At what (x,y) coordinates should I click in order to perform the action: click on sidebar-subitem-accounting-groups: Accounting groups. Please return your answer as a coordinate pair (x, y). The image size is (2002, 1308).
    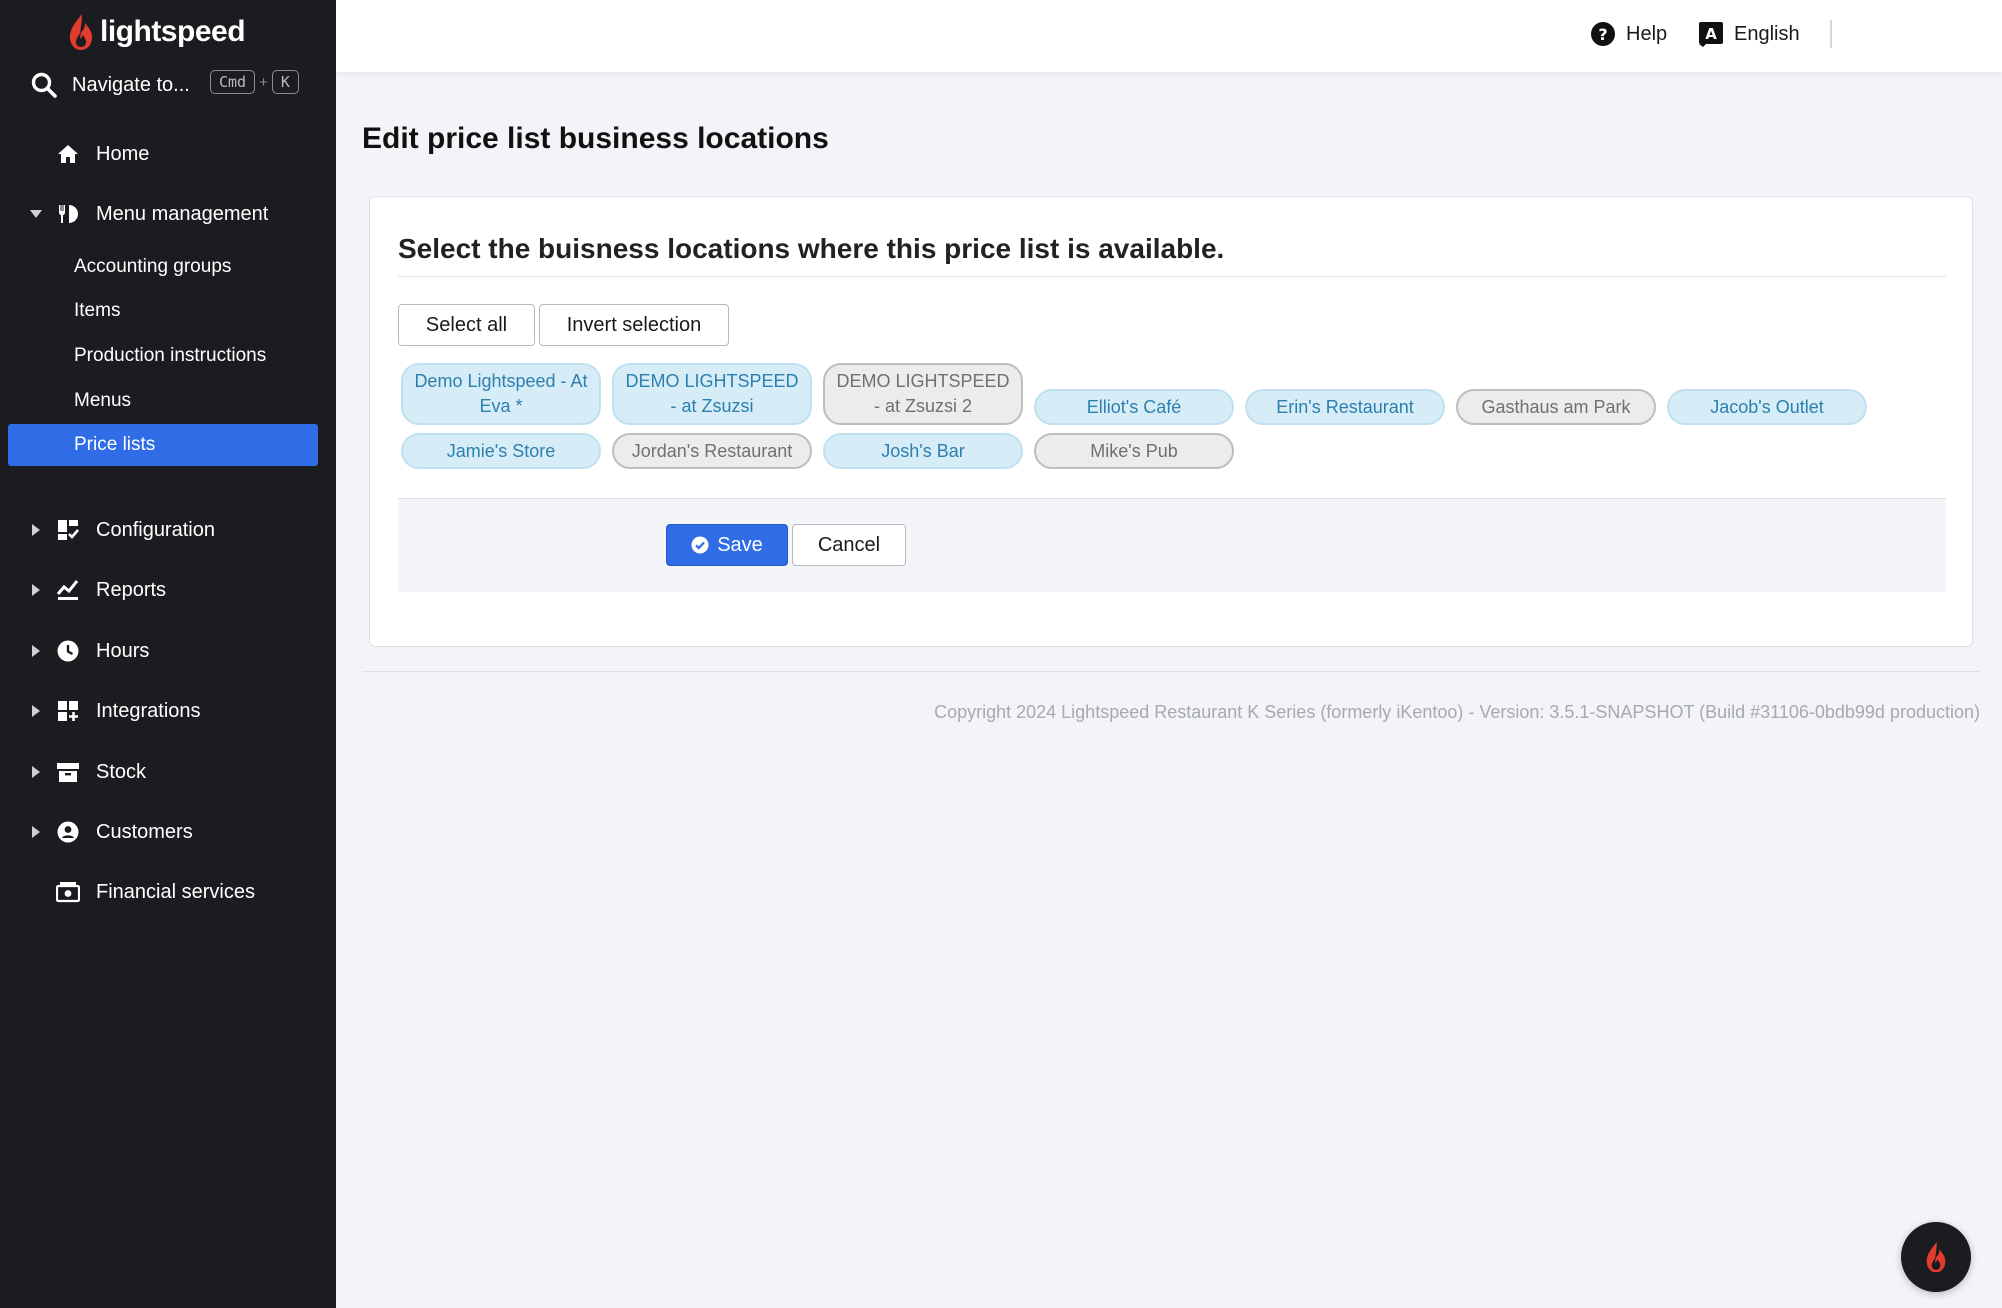
    Looking at the image, I should click on (163, 267).